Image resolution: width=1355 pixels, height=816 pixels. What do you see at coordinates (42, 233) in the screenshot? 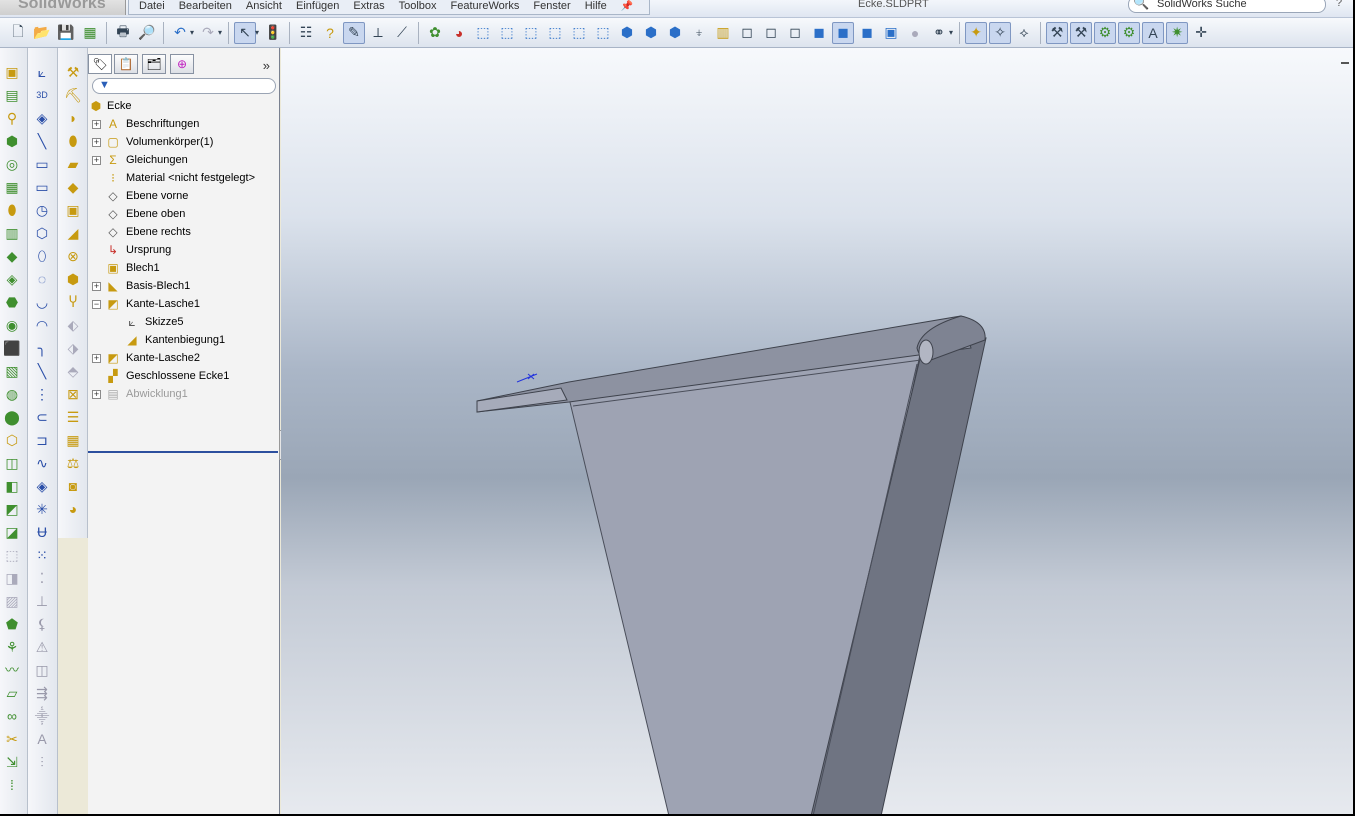
I see `sketch-tool-icon: ⬡` at bounding box center [42, 233].